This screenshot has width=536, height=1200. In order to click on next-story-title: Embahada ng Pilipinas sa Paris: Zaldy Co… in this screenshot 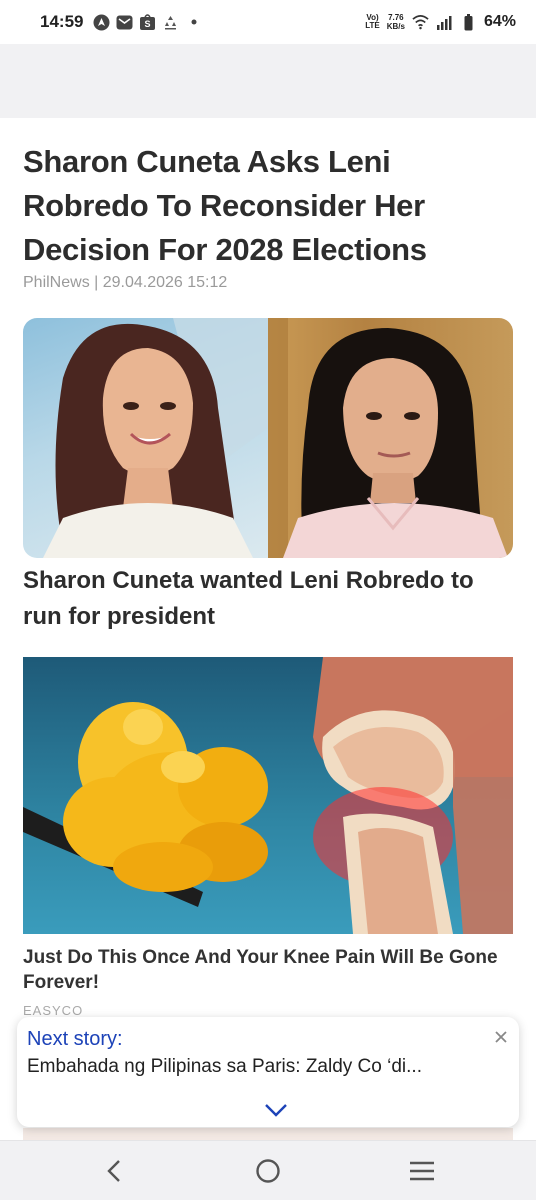, I will do `click(262, 1067)`.